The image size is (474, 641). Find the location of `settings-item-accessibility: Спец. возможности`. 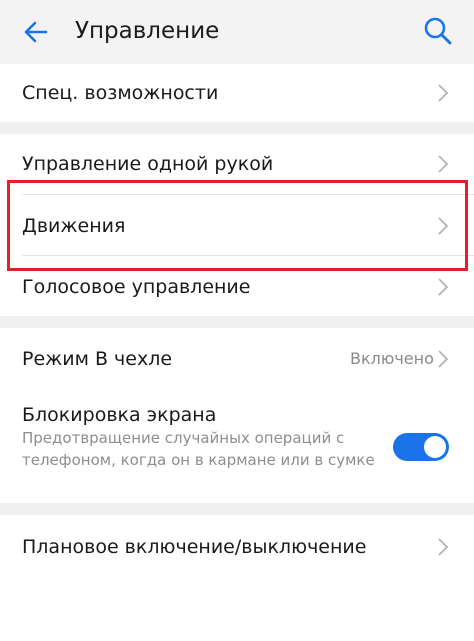

settings-item-accessibility: Спец. возможности is located at coordinates (237, 93).